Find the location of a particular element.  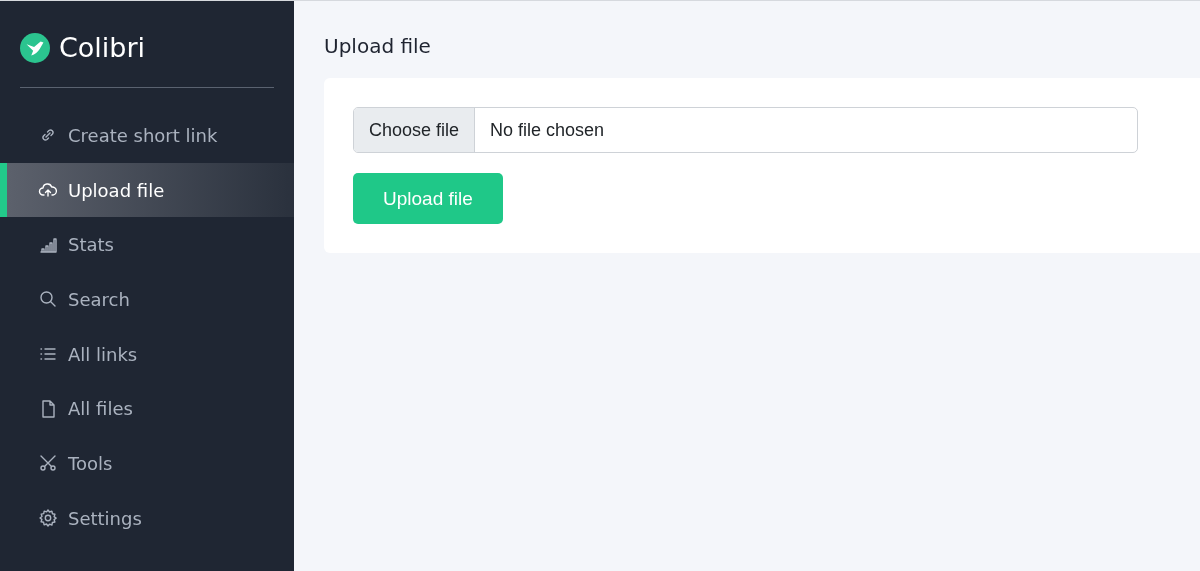

app-name: Colibri is located at coordinates (102, 47).